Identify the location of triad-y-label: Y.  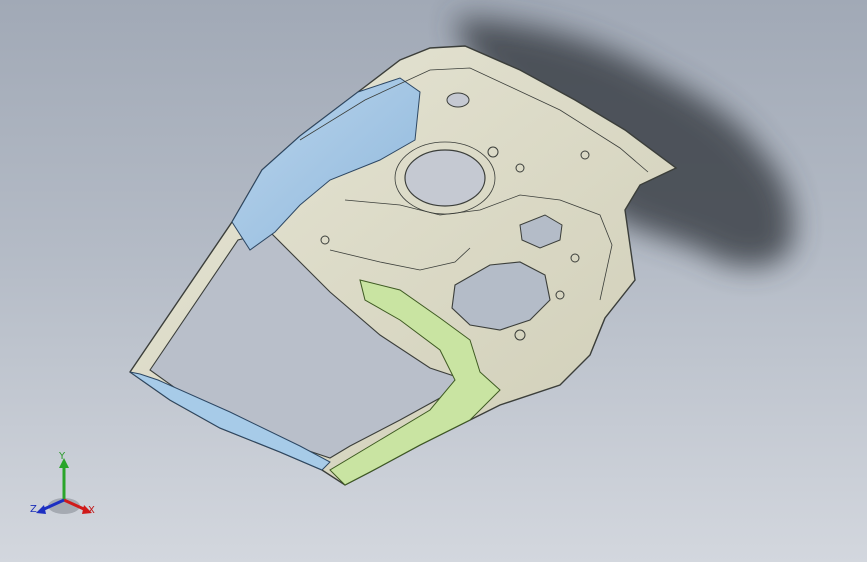
(62, 456).